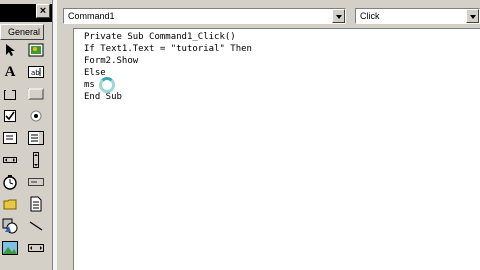  I want to click on pointer-icon, so click(10, 50).